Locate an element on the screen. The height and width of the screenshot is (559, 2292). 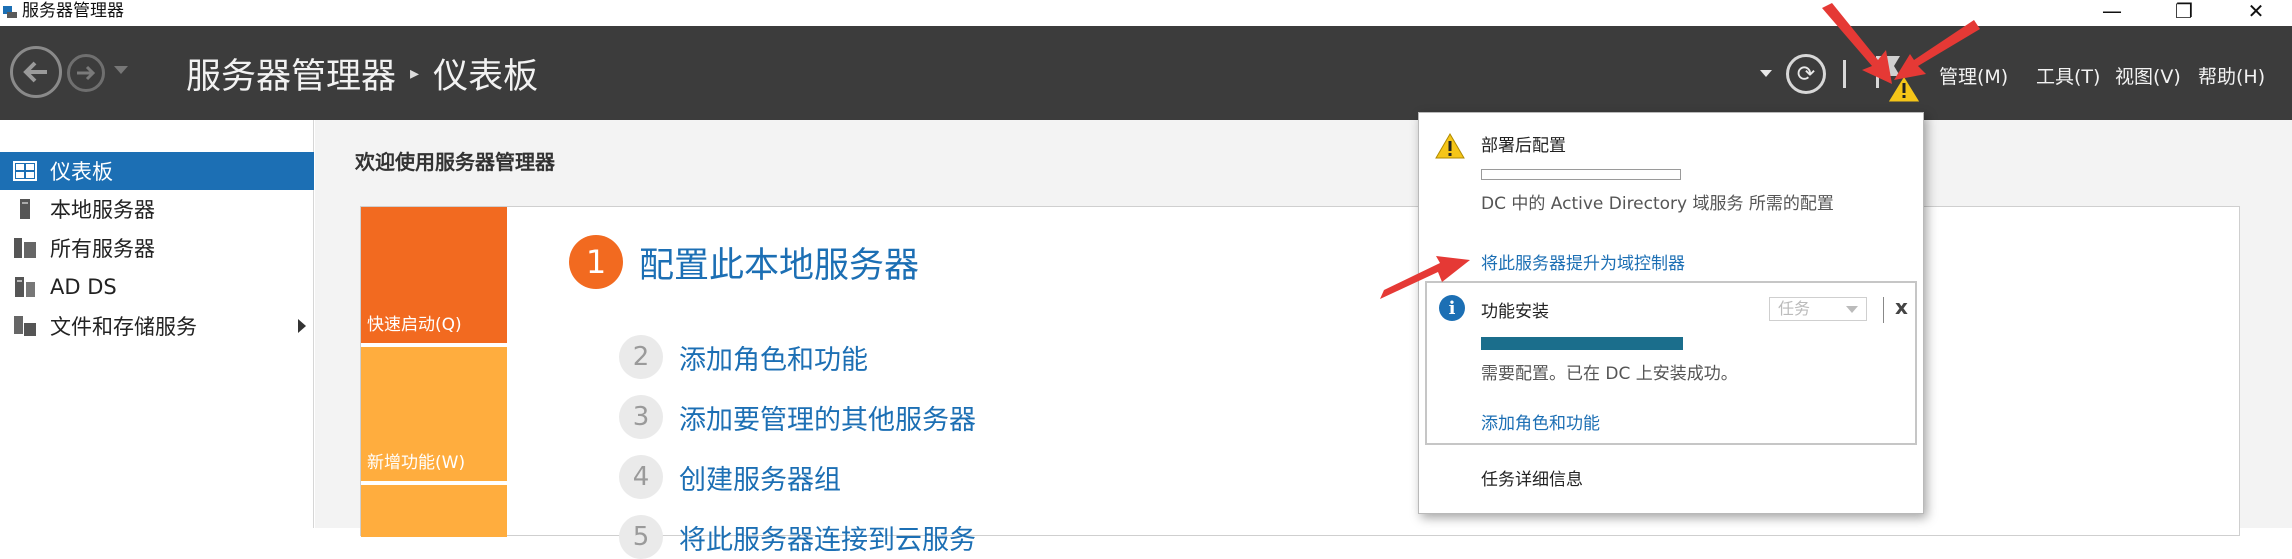
tile-label: 新增功能(W) is located at coordinates (416, 463).